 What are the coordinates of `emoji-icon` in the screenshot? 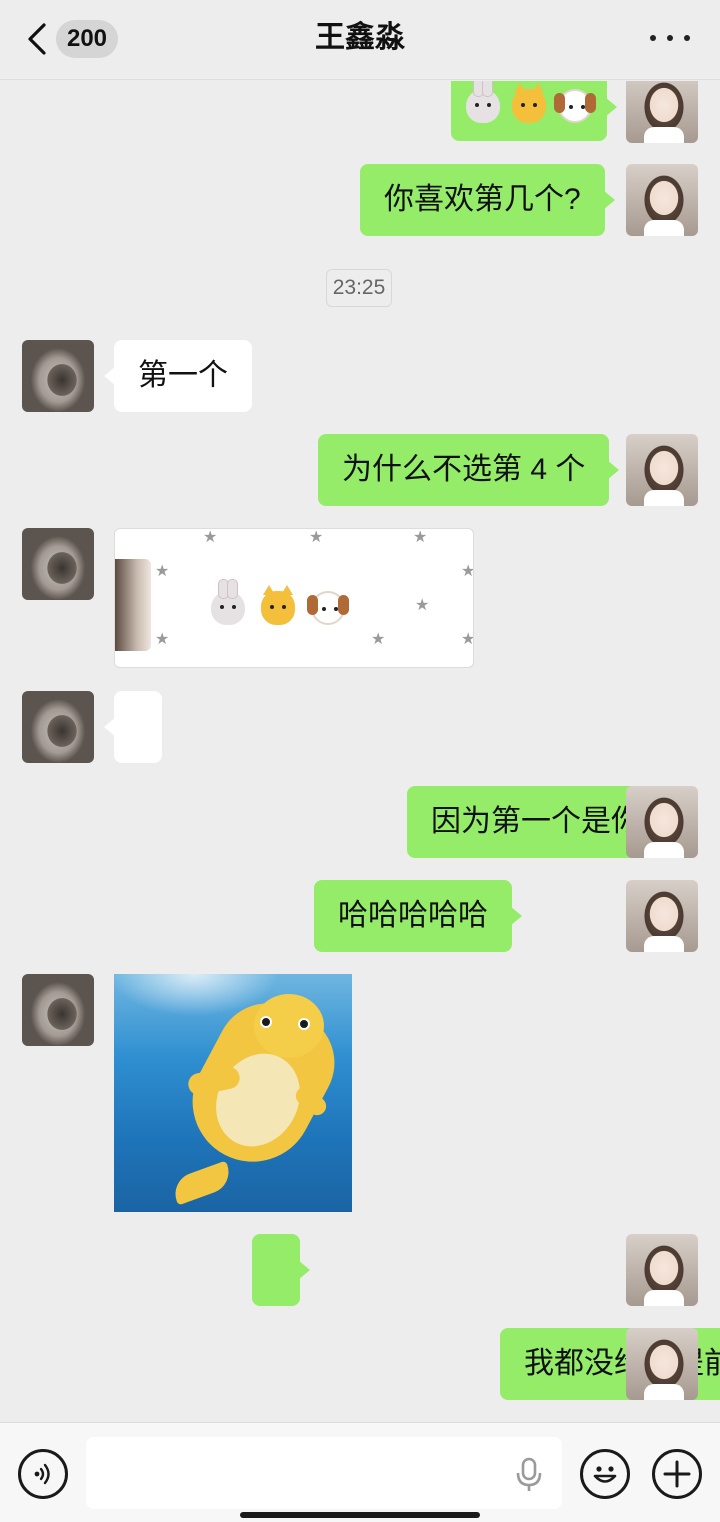 It's located at (605, 1474).